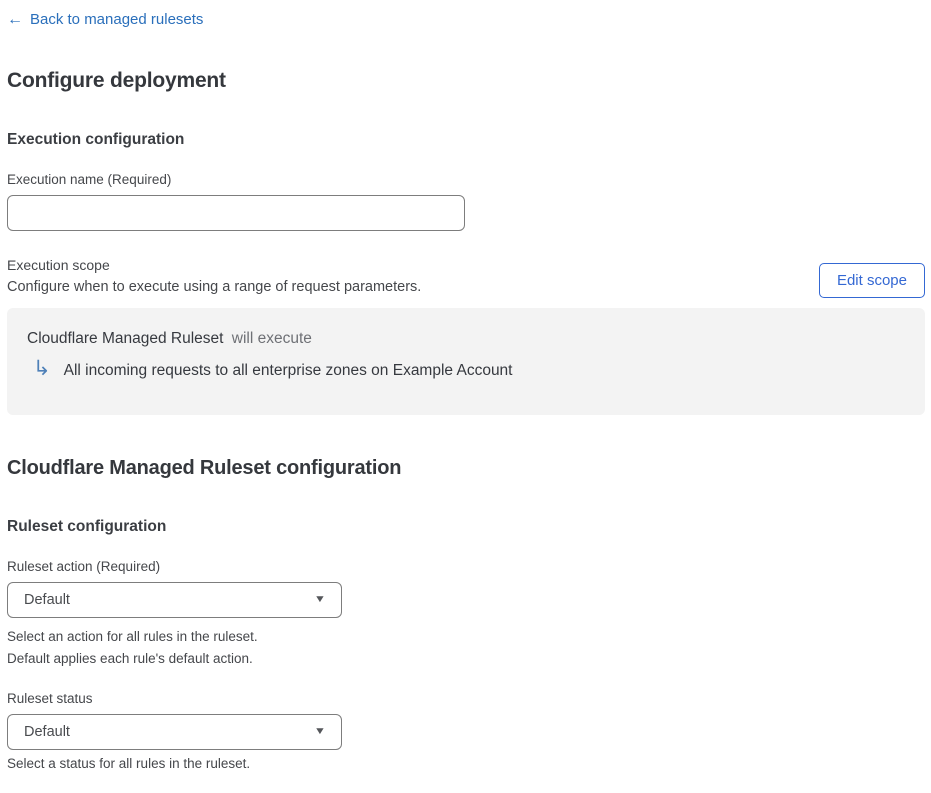 The width and height of the screenshot is (931, 793). I want to click on summary-will-execute-line: Cloudflare Managed Ruleset will execute, so click(466, 339).